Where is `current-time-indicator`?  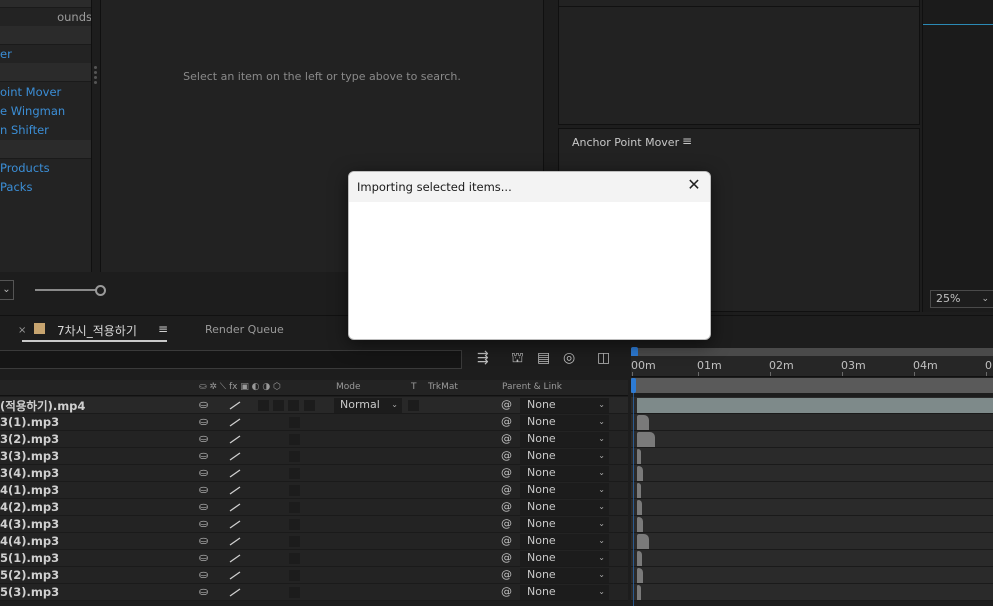
current-time-indicator is located at coordinates (633, 385).